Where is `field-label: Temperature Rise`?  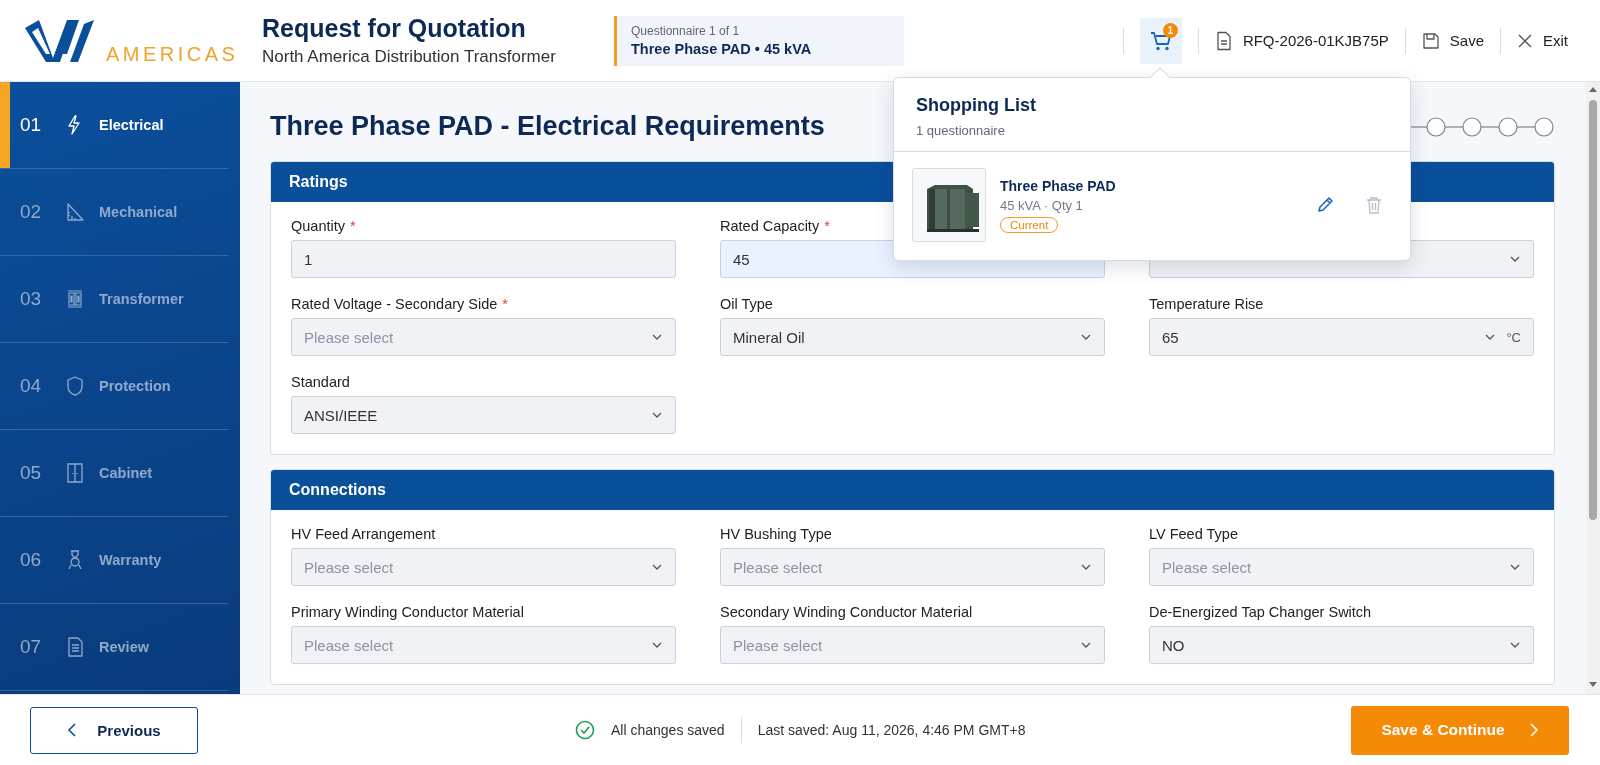 field-label: Temperature Rise is located at coordinates (1206, 305).